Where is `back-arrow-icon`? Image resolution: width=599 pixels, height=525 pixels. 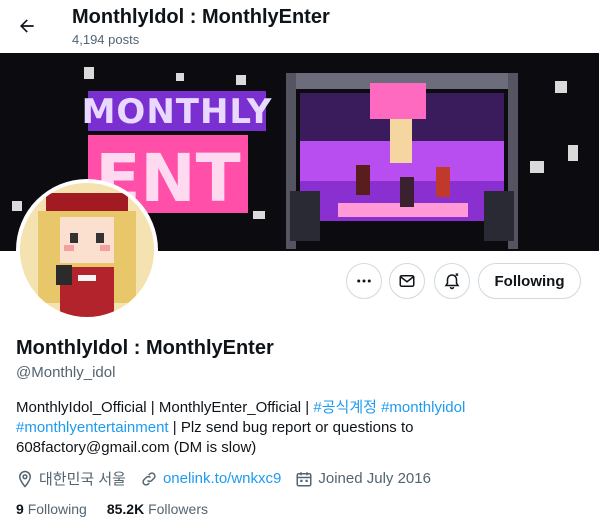 back-arrow-icon is located at coordinates (27, 26).